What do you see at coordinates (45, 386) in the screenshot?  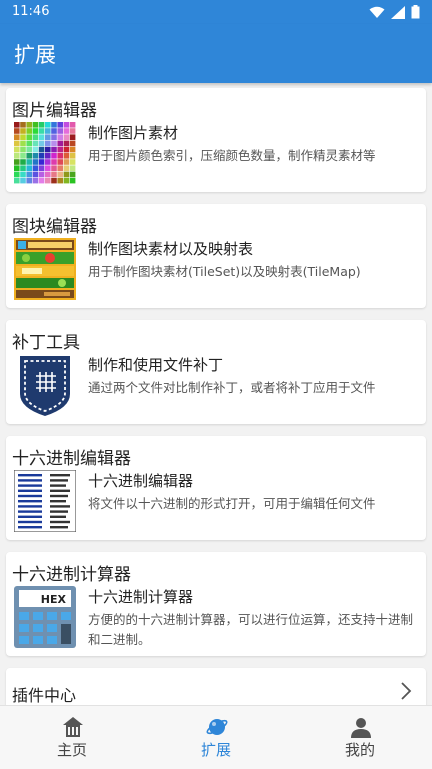 I see `patch-icon` at bounding box center [45, 386].